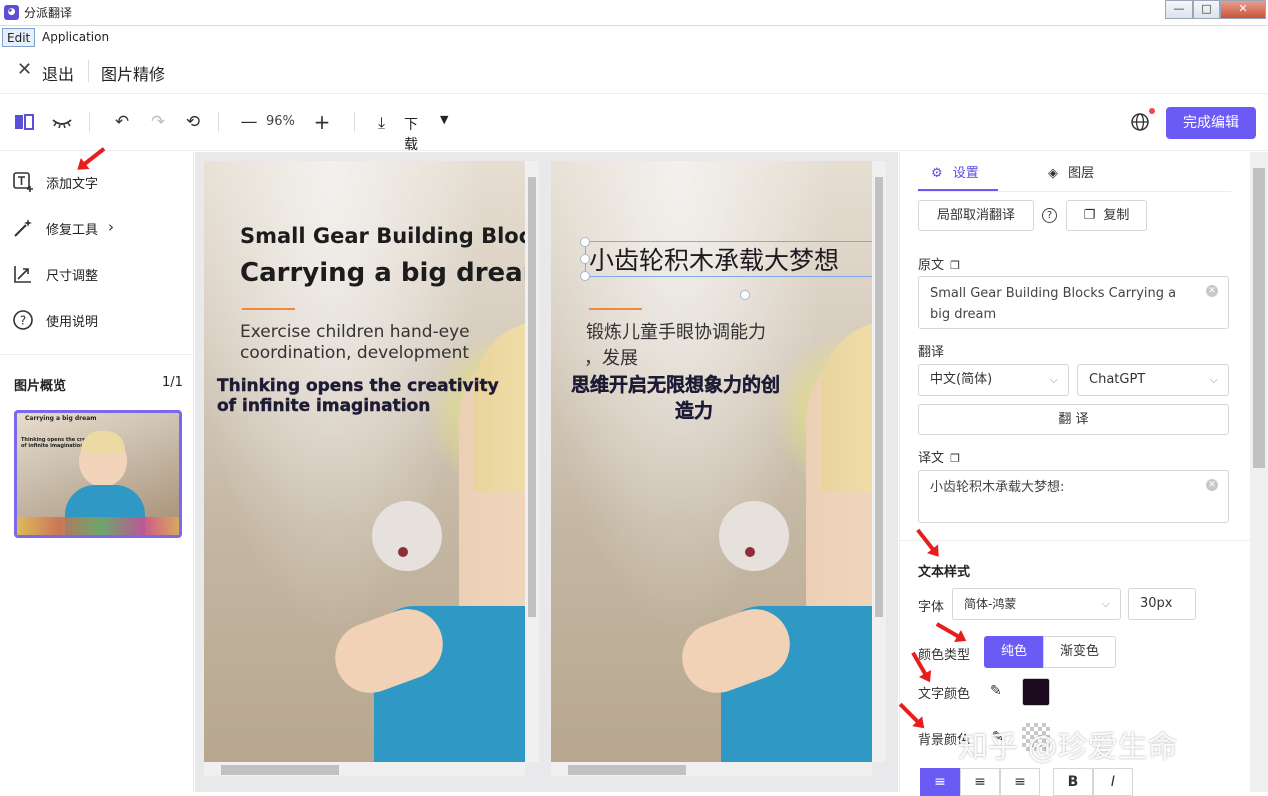 This screenshot has height=796, width=1268. Describe the element at coordinates (958, 190) in the screenshot. I see `active-tab-indicator` at that location.